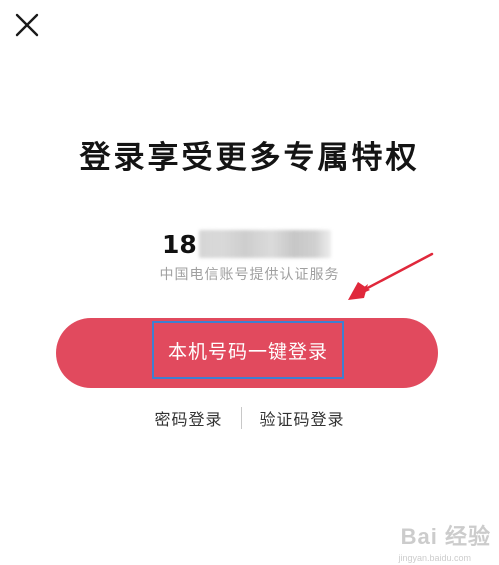  What do you see at coordinates (188, 418) in the screenshot?
I see `password-login-link: 密码登录` at bounding box center [188, 418].